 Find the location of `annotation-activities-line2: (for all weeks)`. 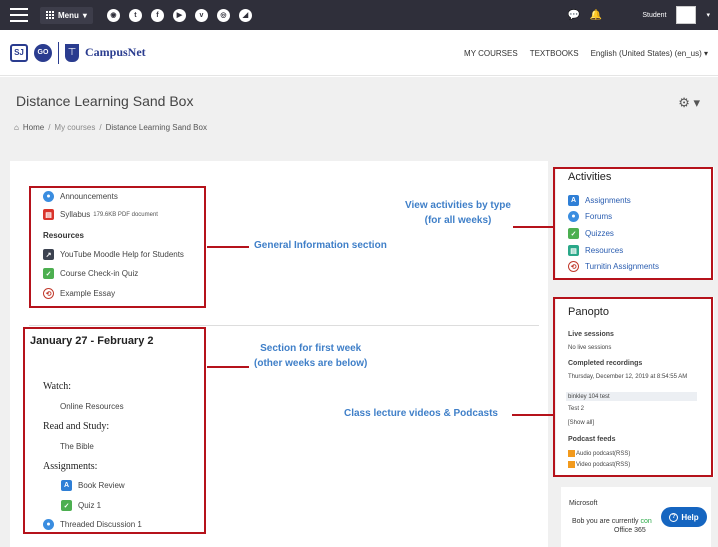

annotation-activities-line2: (for all weeks) is located at coordinates (458, 220).